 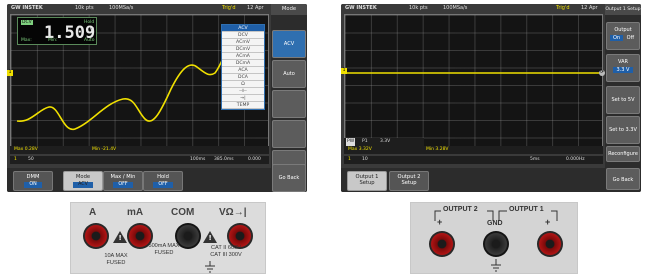 I want to click on mode-option: TEMP, so click(x=243, y=105).